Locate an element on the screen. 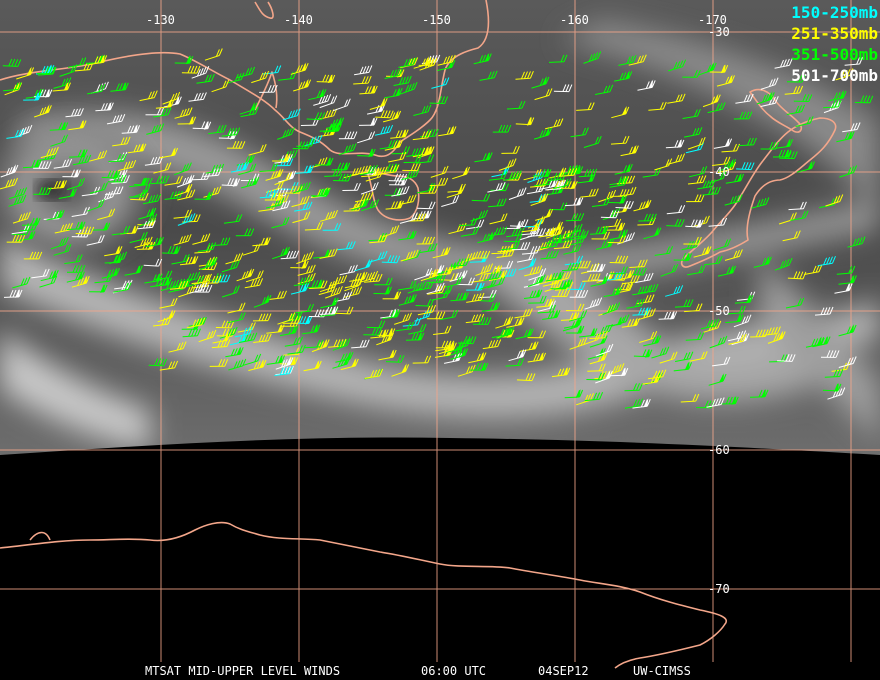  latitude-label-70s: -70 is located at coordinates (719, 589).